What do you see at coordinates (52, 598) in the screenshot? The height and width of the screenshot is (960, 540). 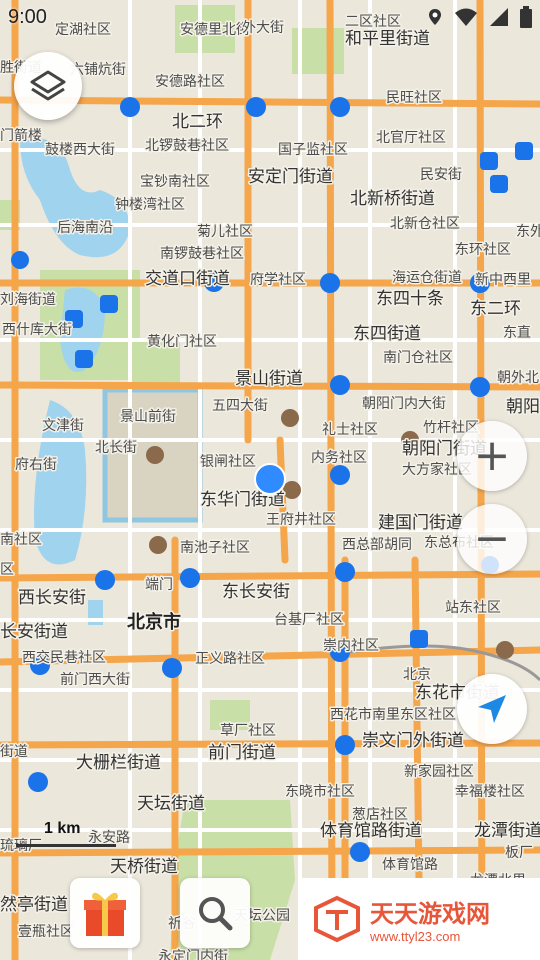 I see `map-label: 西长安街` at bounding box center [52, 598].